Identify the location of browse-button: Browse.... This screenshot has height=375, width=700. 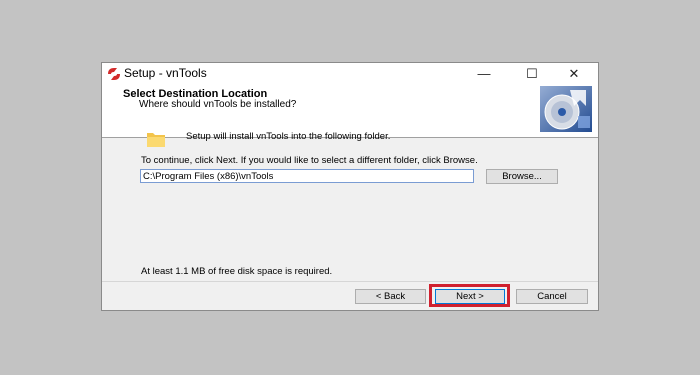
(522, 176).